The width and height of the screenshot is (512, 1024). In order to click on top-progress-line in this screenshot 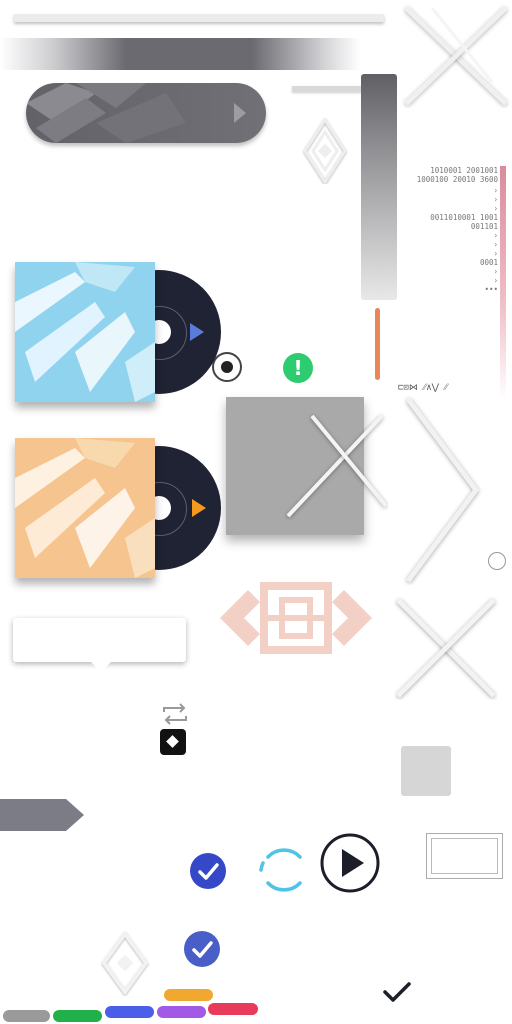, I will do `click(199, 18)`.